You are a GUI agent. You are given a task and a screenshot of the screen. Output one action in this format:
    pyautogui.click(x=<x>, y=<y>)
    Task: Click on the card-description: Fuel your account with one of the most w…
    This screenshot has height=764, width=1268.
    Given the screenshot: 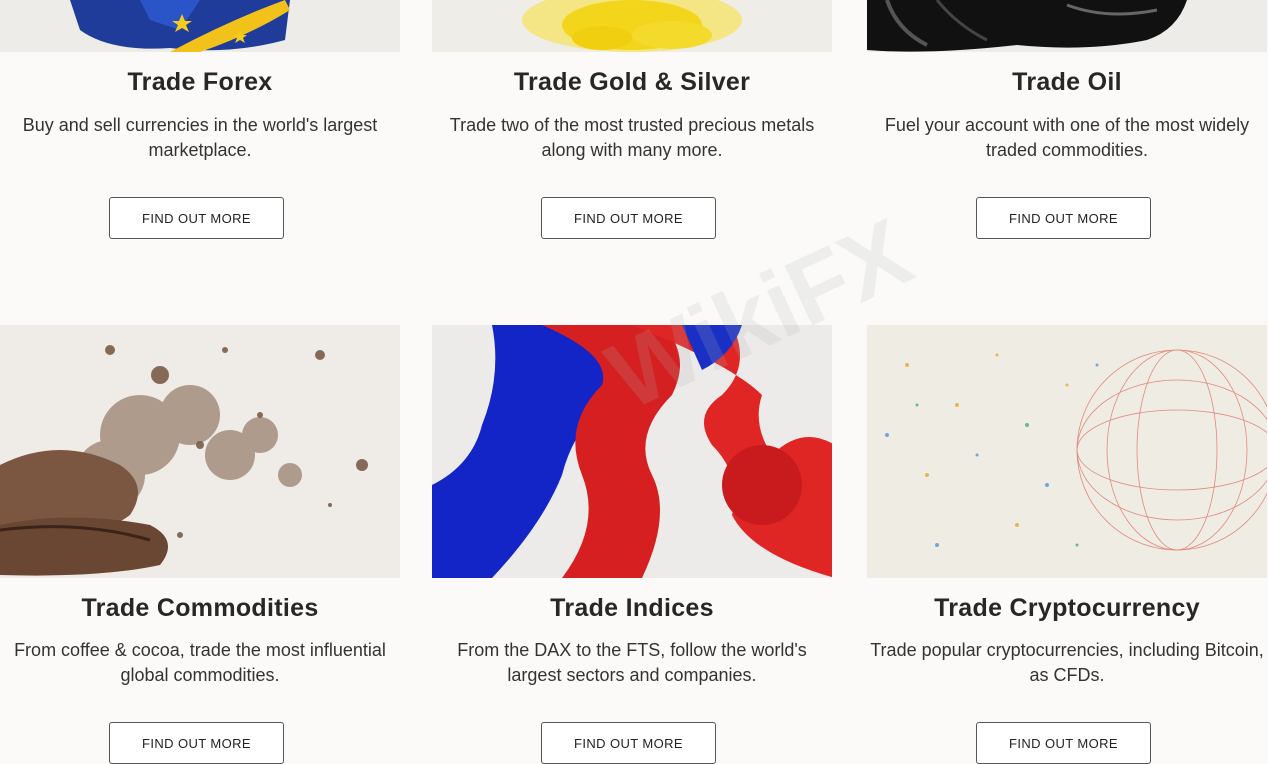 What is the action you would take?
    pyautogui.click(x=1067, y=137)
    